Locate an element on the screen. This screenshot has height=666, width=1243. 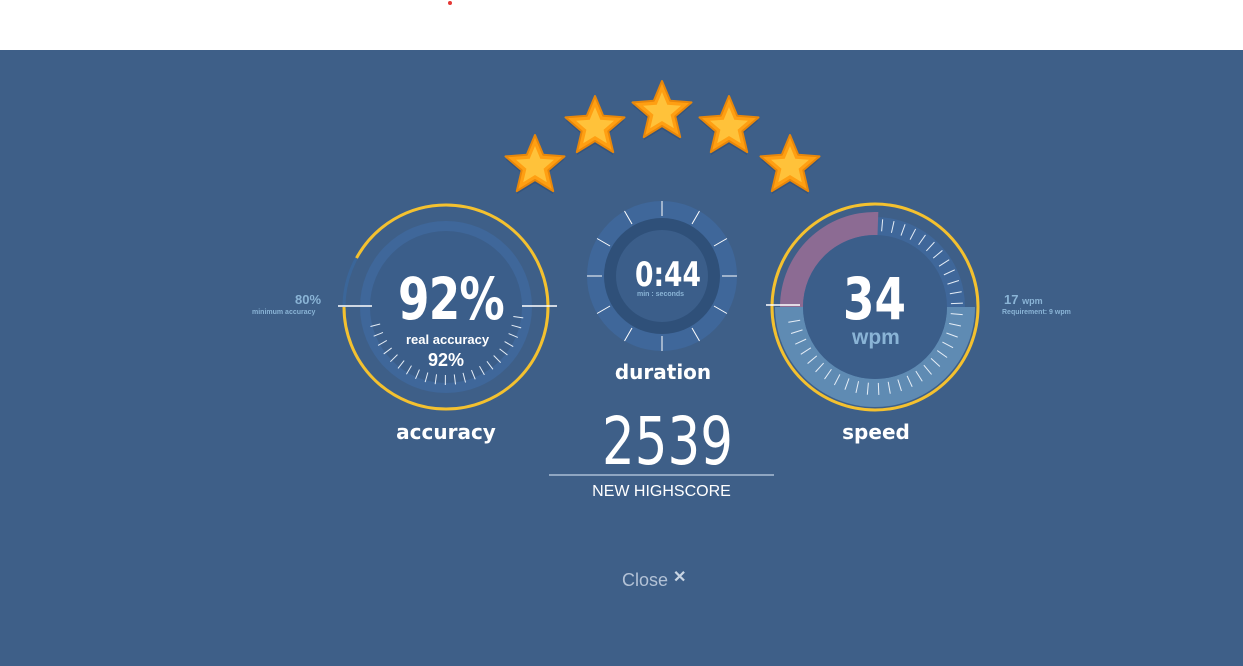
highscore-caption: NEW HIGHSCORE is located at coordinates (661, 491).